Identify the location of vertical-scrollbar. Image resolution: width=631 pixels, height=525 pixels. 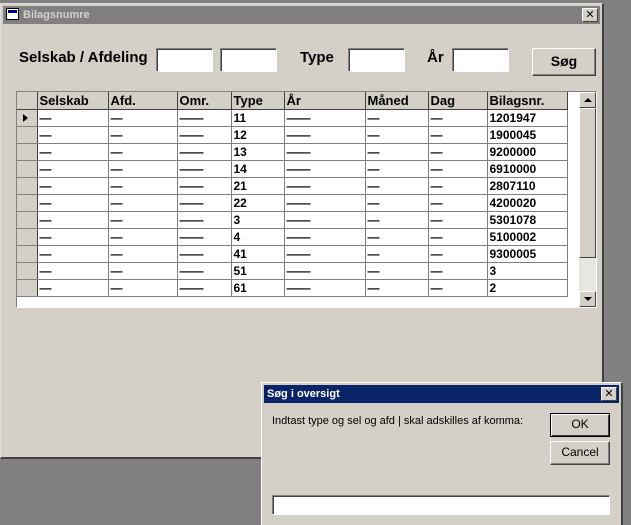
(587, 199).